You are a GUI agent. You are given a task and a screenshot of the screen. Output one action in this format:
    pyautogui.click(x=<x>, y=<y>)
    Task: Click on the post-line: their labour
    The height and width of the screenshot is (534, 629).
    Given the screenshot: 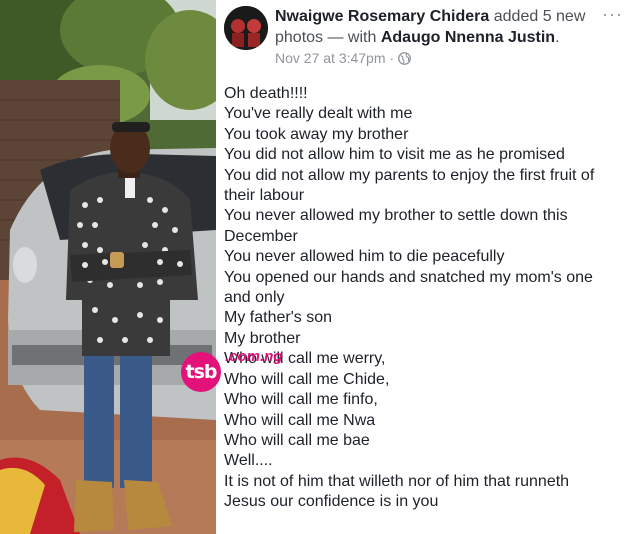 What is the action you would take?
    pyautogui.click(x=264, y=196)
    